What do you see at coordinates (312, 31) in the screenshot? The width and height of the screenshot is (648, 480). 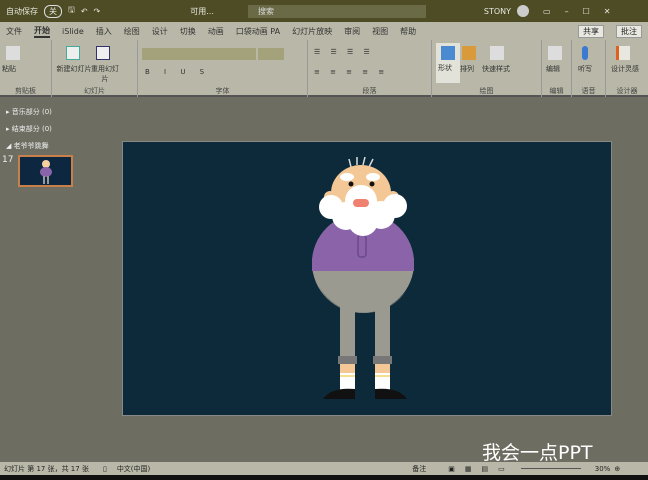 I see `tab-slideshow: 幻灯片放映` at bounding box center [312, 31].